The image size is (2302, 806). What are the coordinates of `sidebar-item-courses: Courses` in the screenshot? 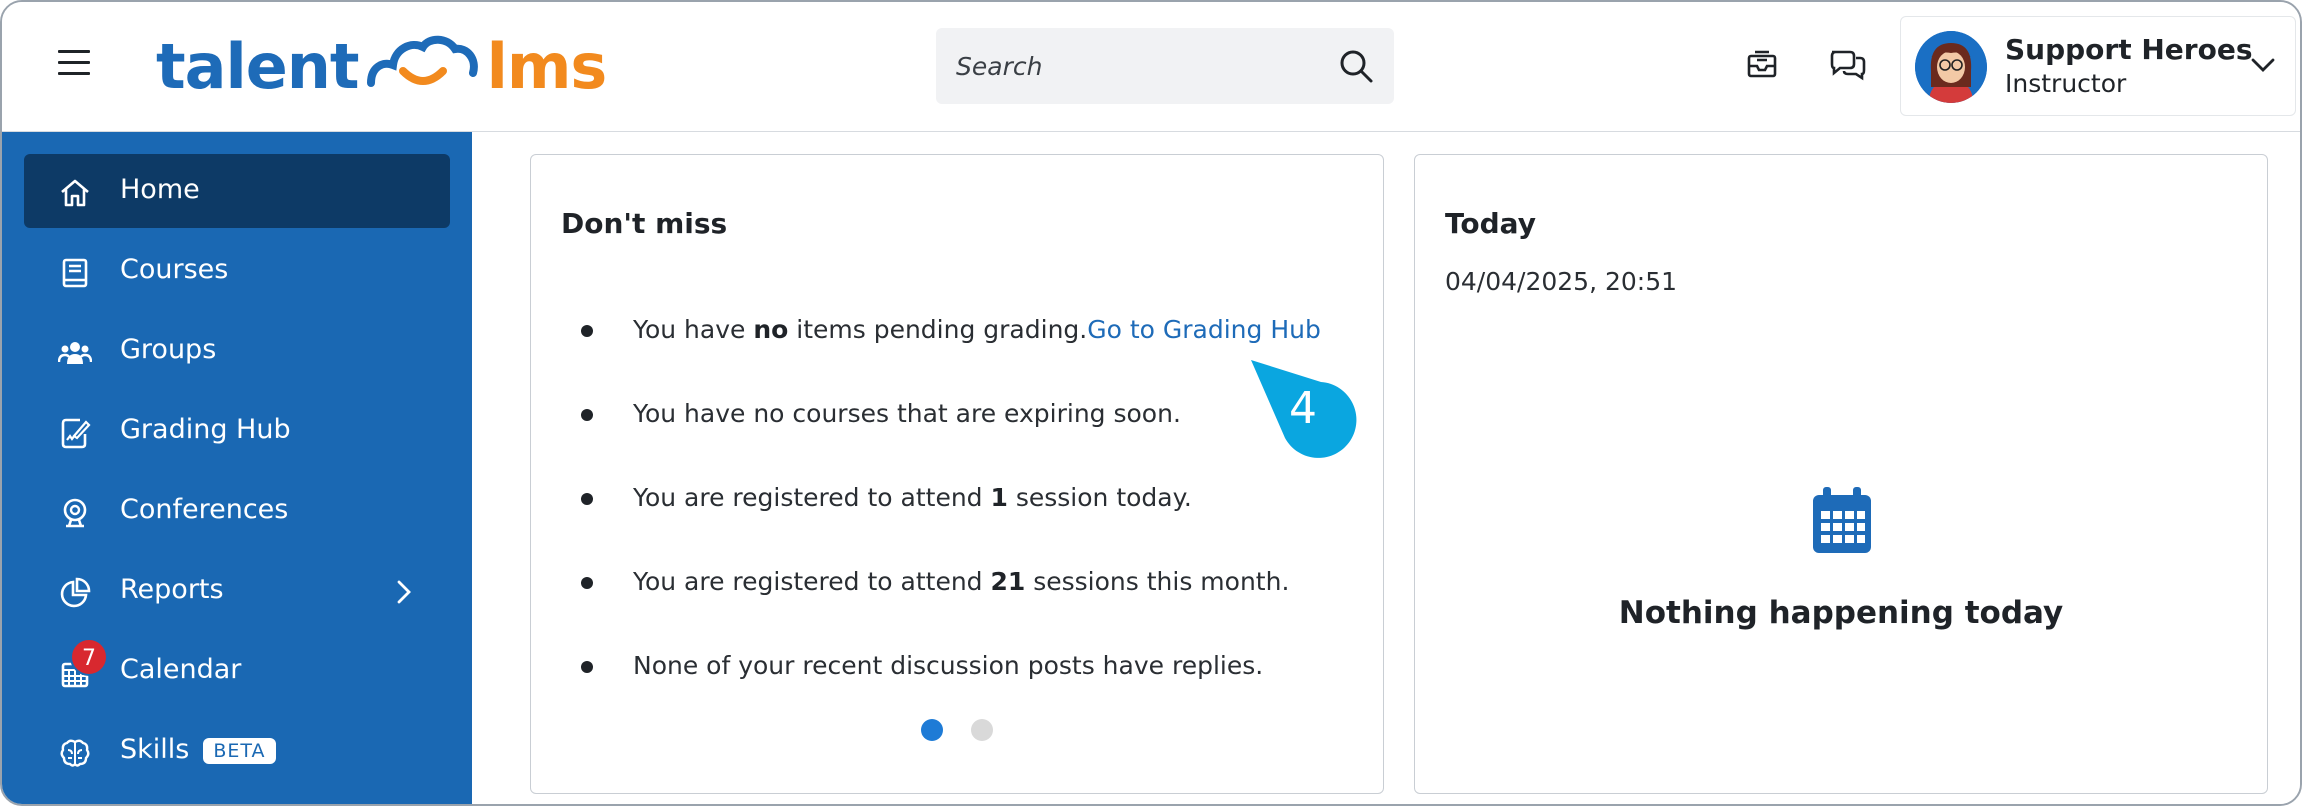 It's located at (237, 271).